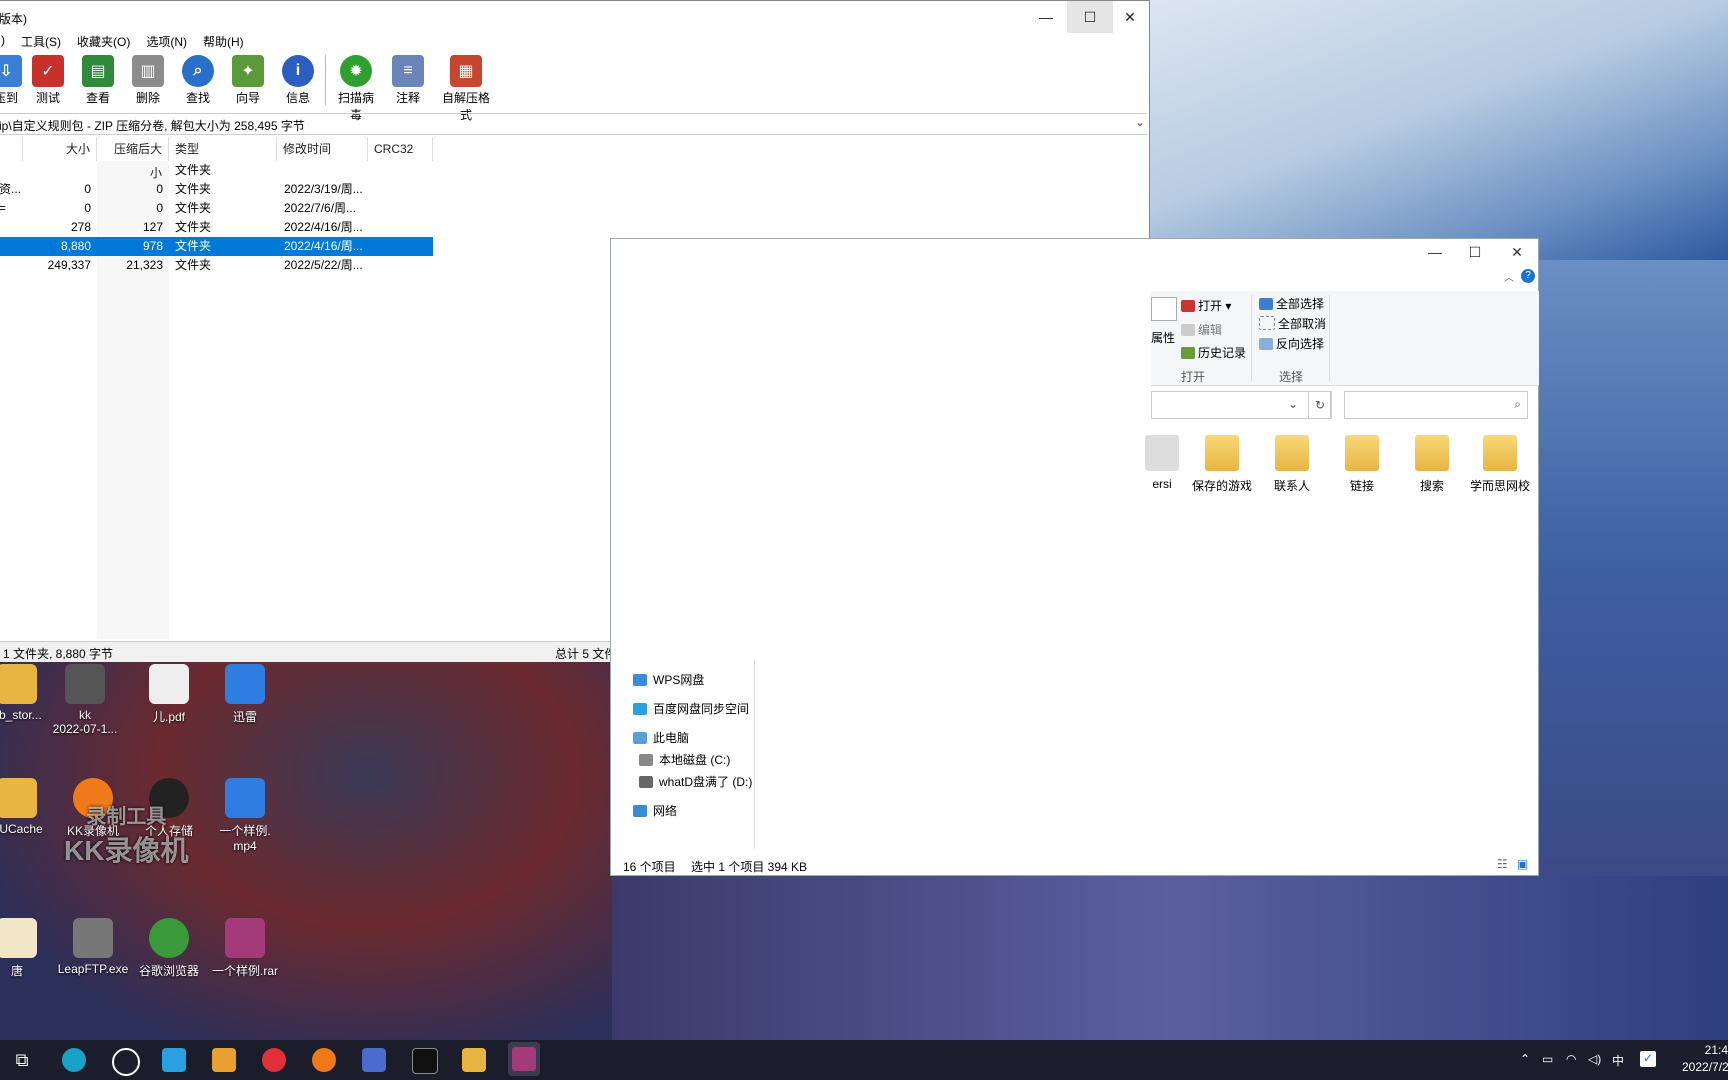 The width and height of the screenshot is (1728, 1080). Describe the element at coordinates (691, 708) in the screenshot. I see `nav-item-baidu: 百度网盘同步空间` at that location.